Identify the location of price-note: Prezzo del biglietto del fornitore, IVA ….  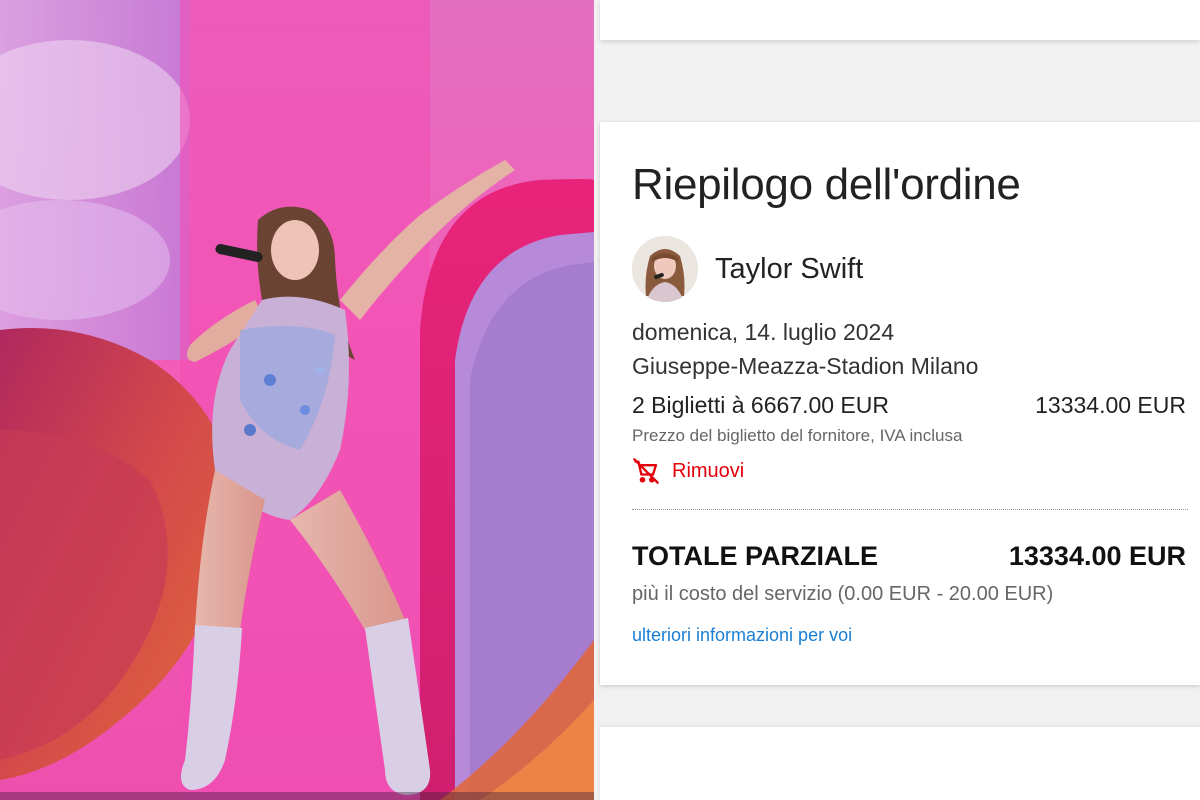
(797, 435).